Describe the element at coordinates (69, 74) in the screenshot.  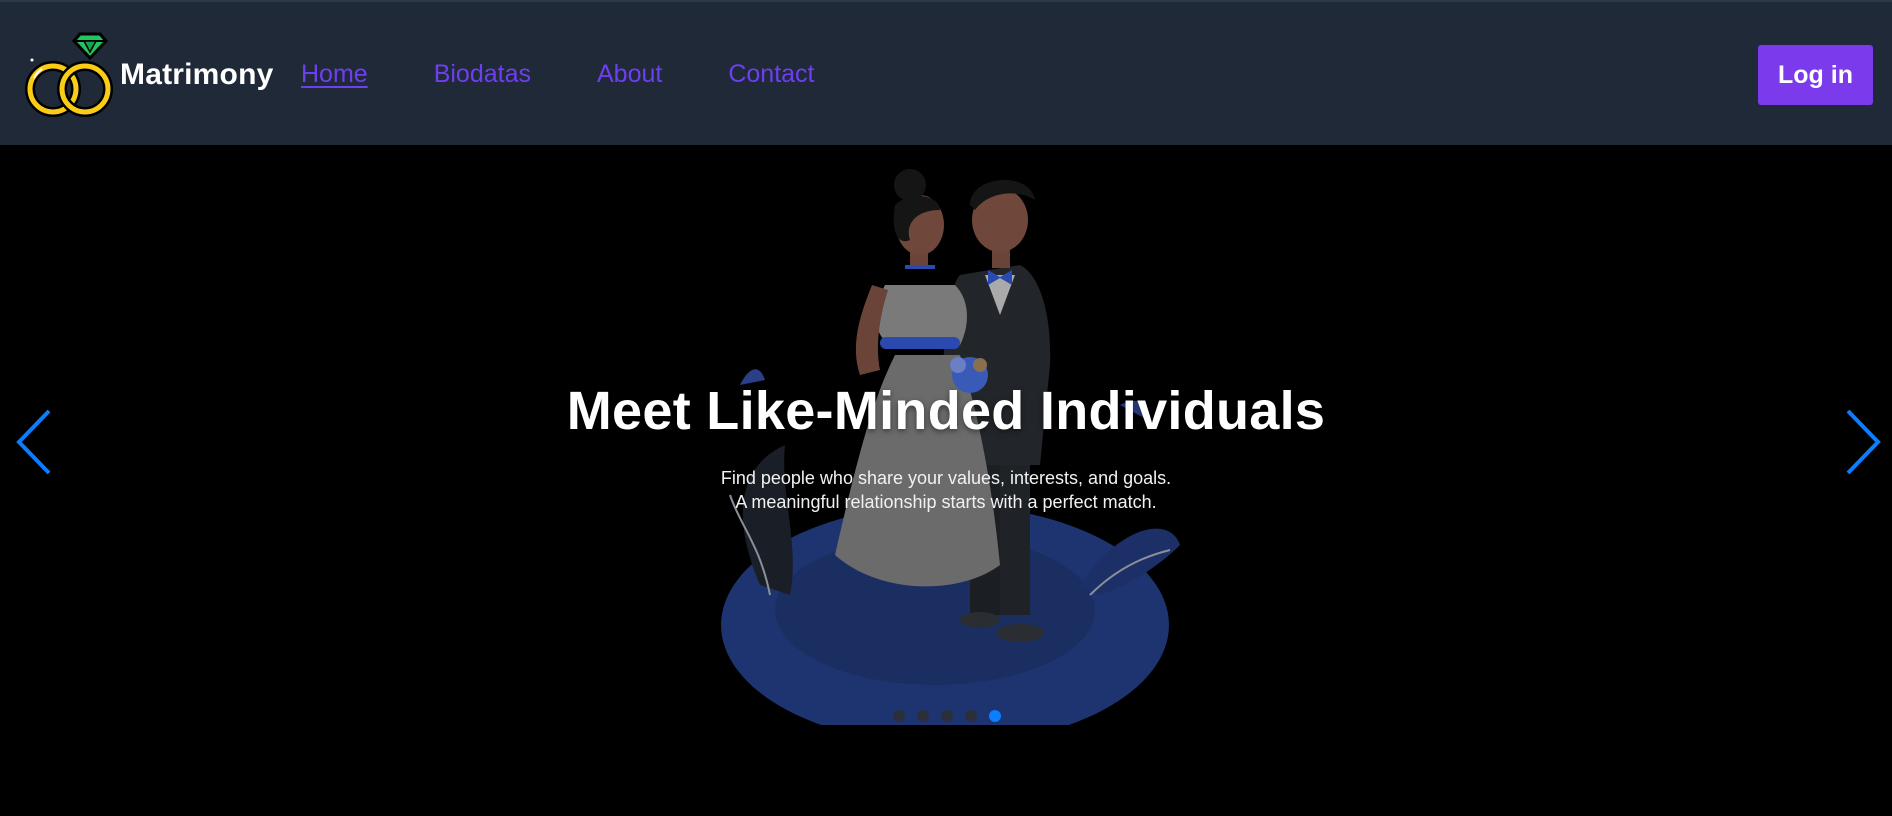
I see `wedding-rings-icon` at that location.